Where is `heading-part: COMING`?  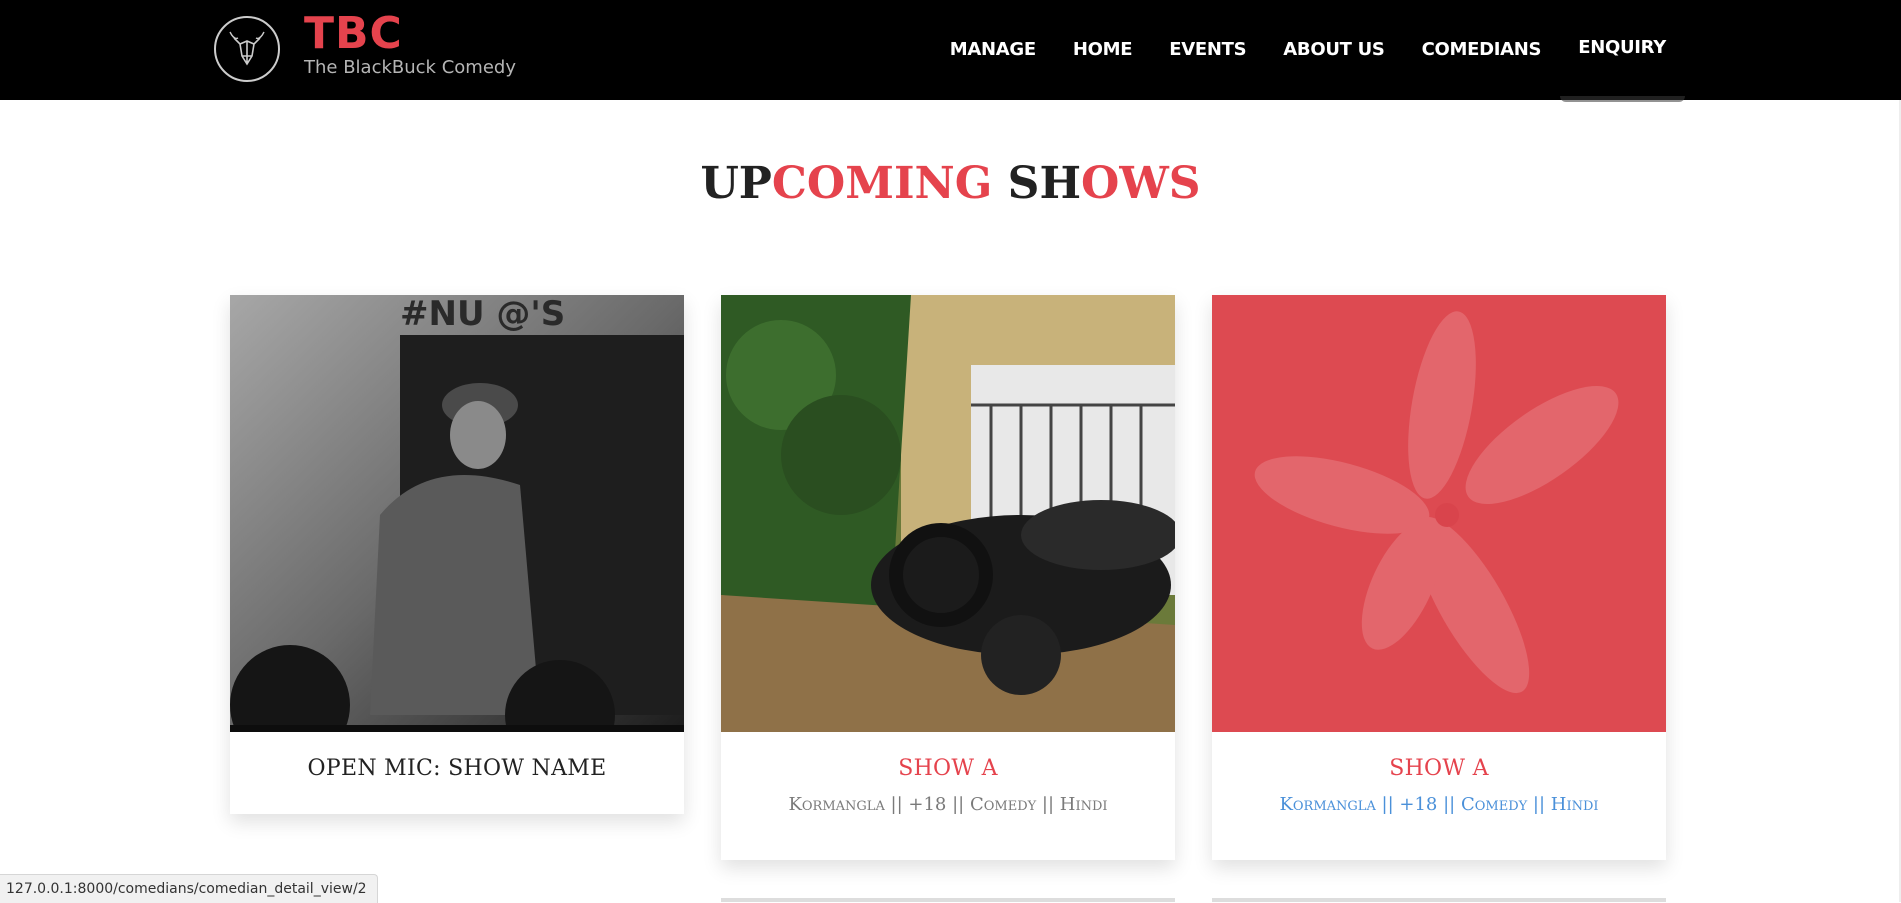
heading-part: COMING is located at coordinates (882, 183).